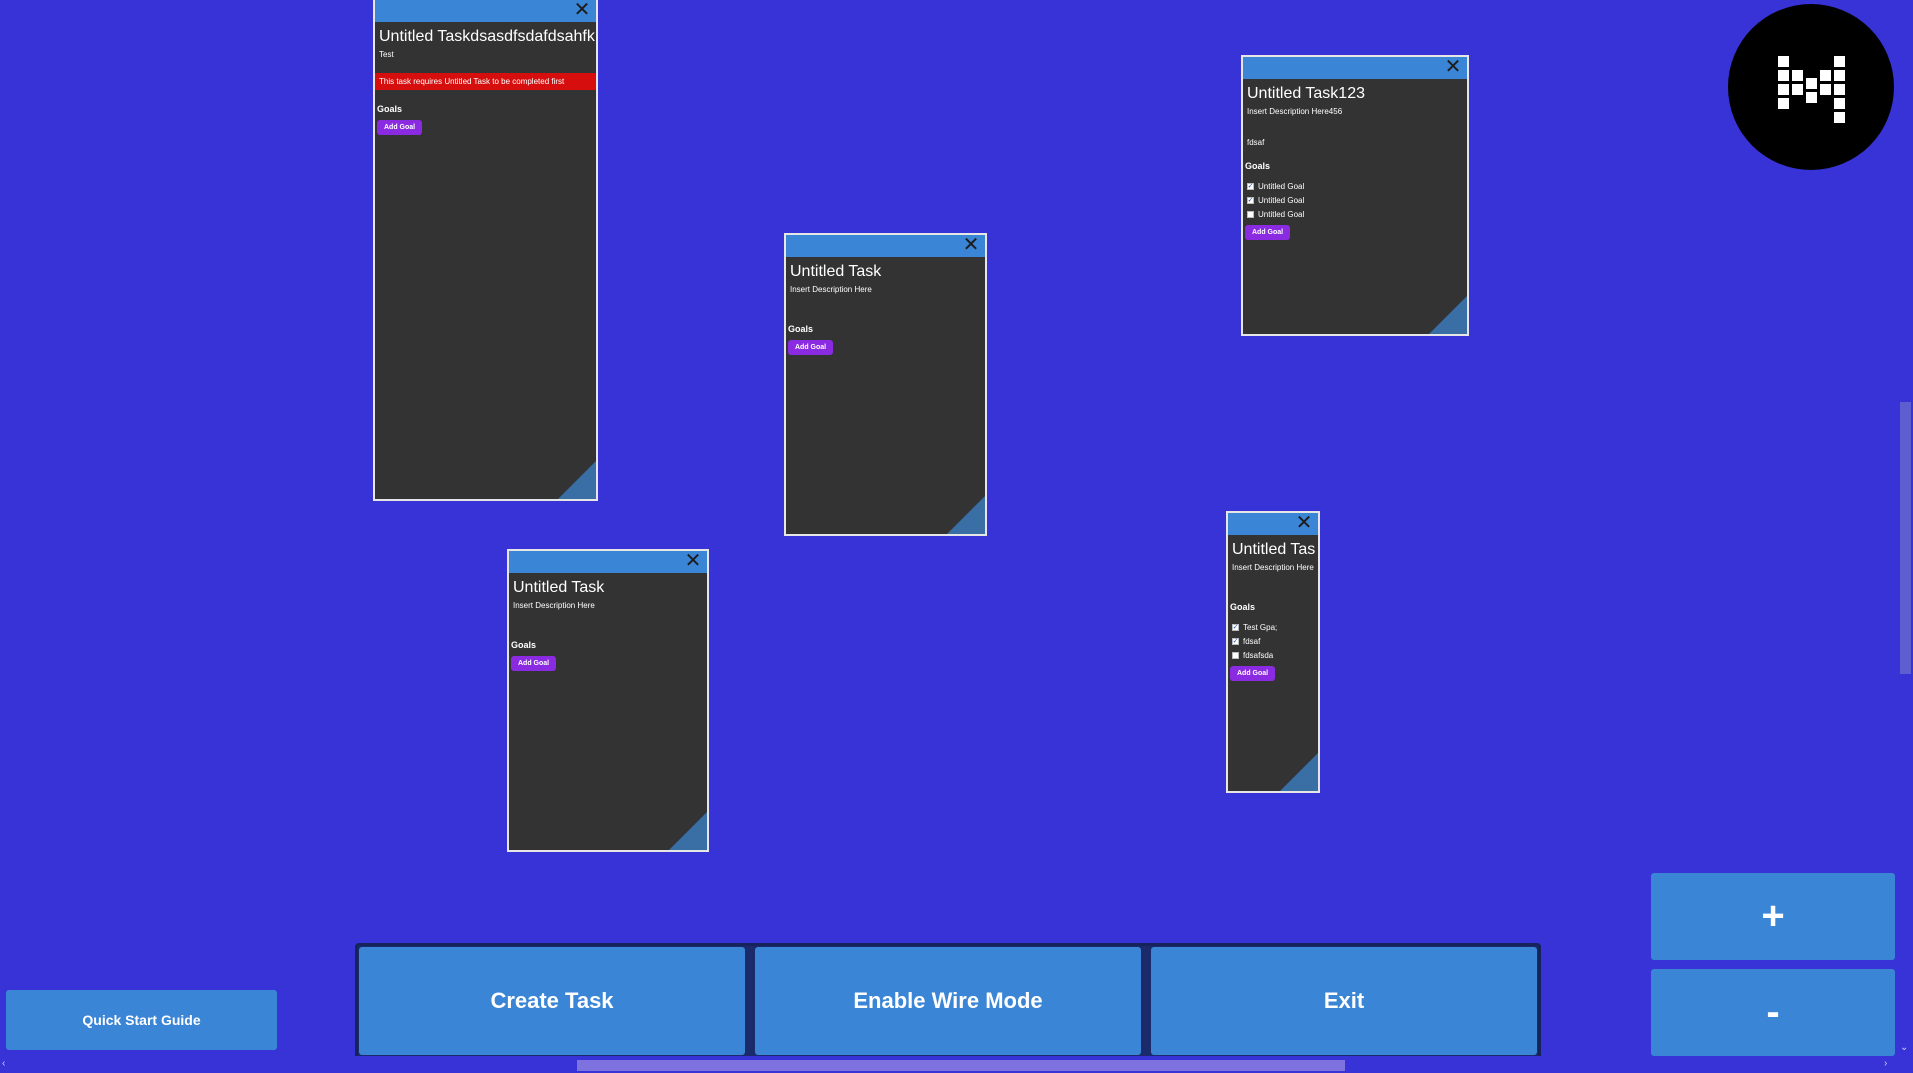 The width and height of the screenshot is (1913, 1073). Describe the element at coordinates (1904, 1047) in the screenshot. I see `scroll-down-icon: ⌄` at that location.